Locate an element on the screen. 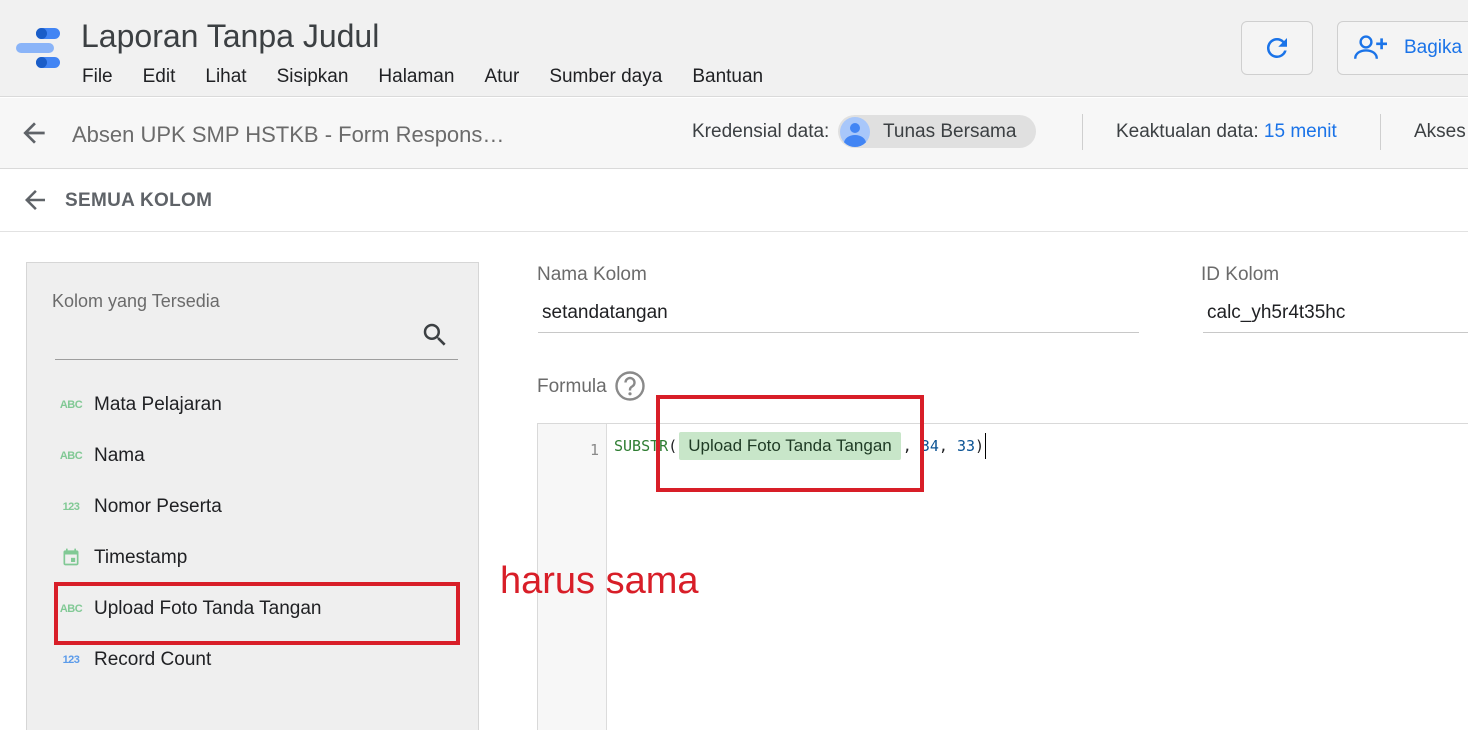 The height and width of the screenshot is (730, 1468). freshness-link: 15 menit is located at coordinates (1300, 131).